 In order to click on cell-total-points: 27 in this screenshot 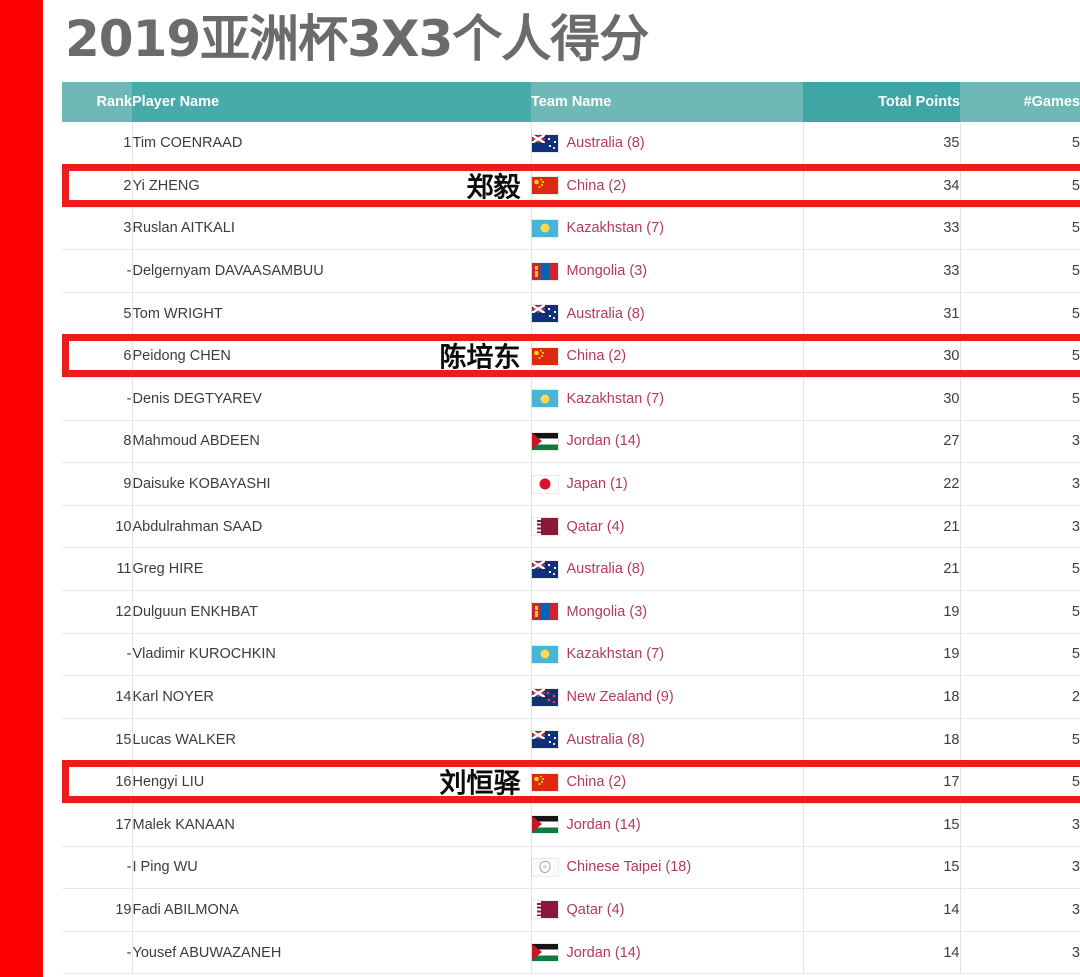, I will do `click(882, 442)`.